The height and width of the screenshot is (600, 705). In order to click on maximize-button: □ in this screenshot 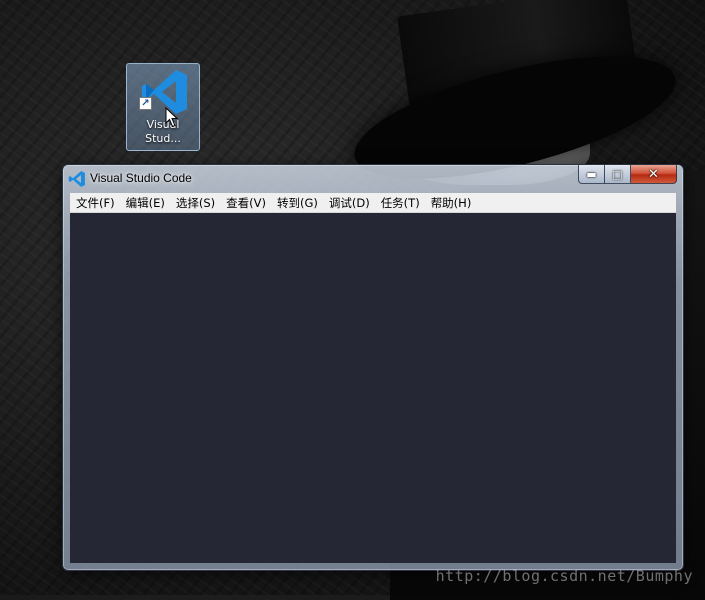, I will do `click(618, 174)`.